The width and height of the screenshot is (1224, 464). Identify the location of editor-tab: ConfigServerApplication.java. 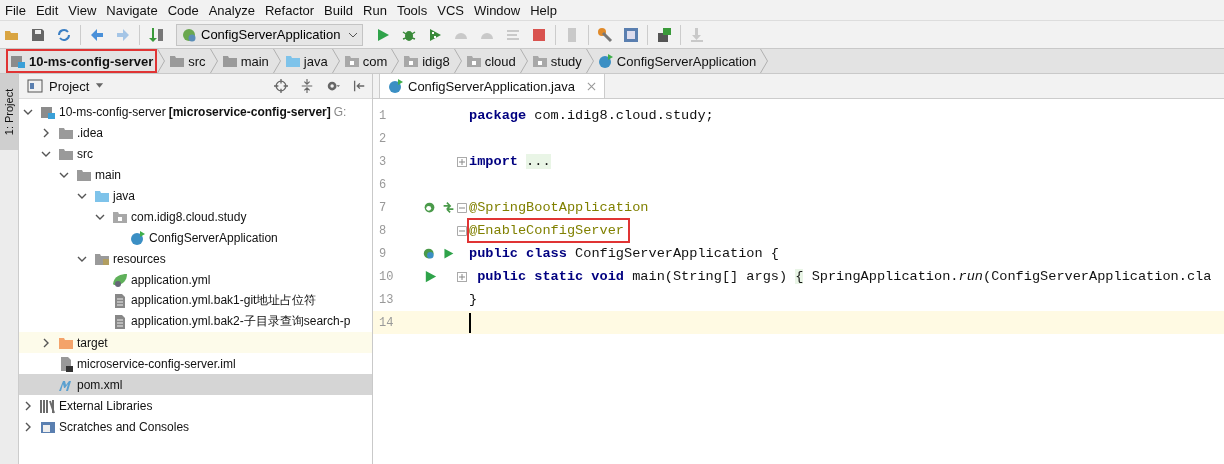
(492, 86).